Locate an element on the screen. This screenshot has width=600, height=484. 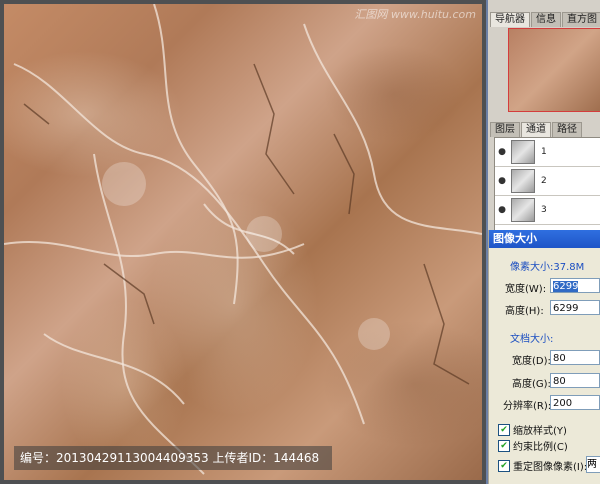
navigator-preview is located at coordinates (554, 70).